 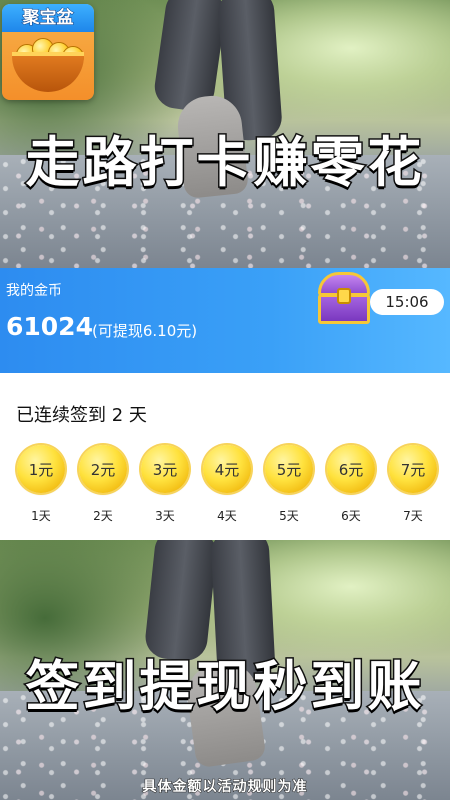 I want to click on day-1-reward-coin: 1元, so click(x=41, y=469).